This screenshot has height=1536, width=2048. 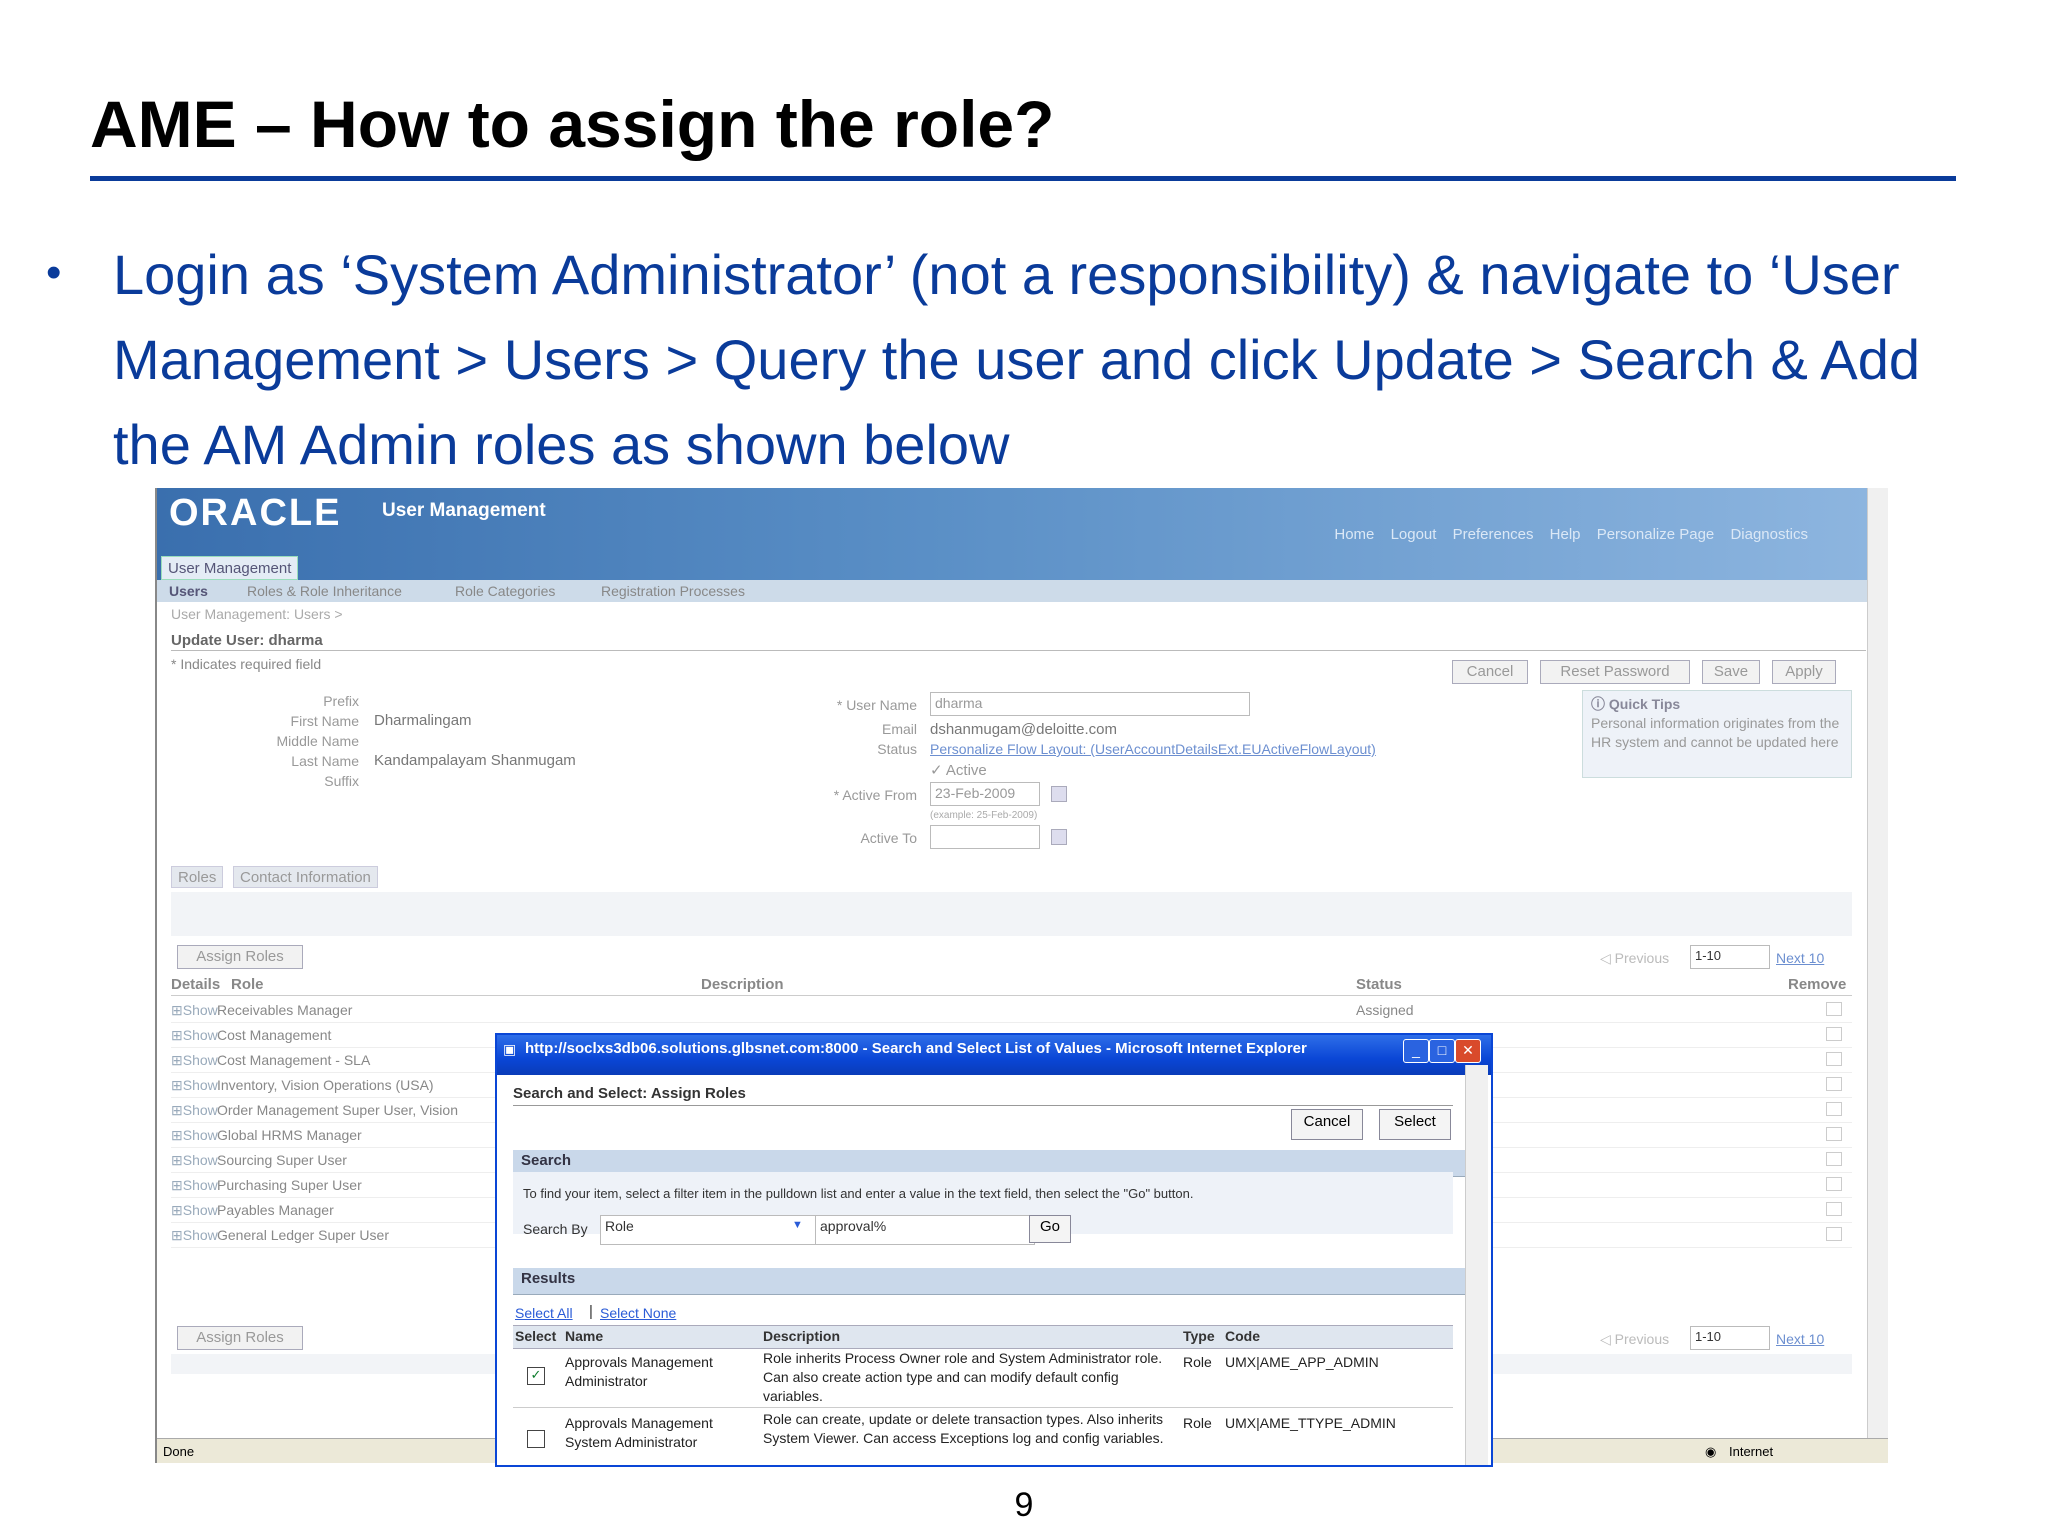 What do you see at coordinates (1011, 1010) in the screenshot?
I see `table-row: ⊞Show Receivables Manager Assigned` at bounding box center [1011, 1010].